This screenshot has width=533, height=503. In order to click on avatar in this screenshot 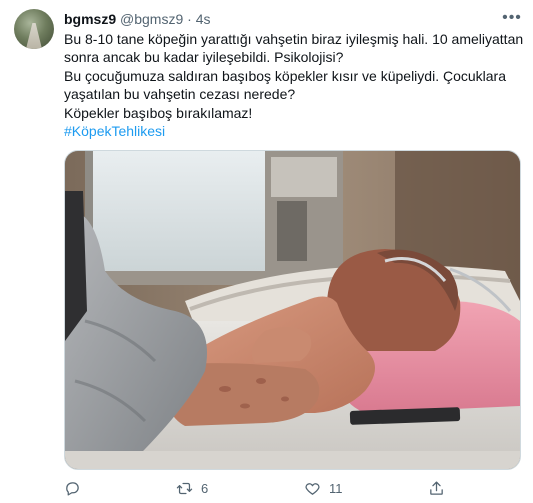, I will do `click(34, 29)`.